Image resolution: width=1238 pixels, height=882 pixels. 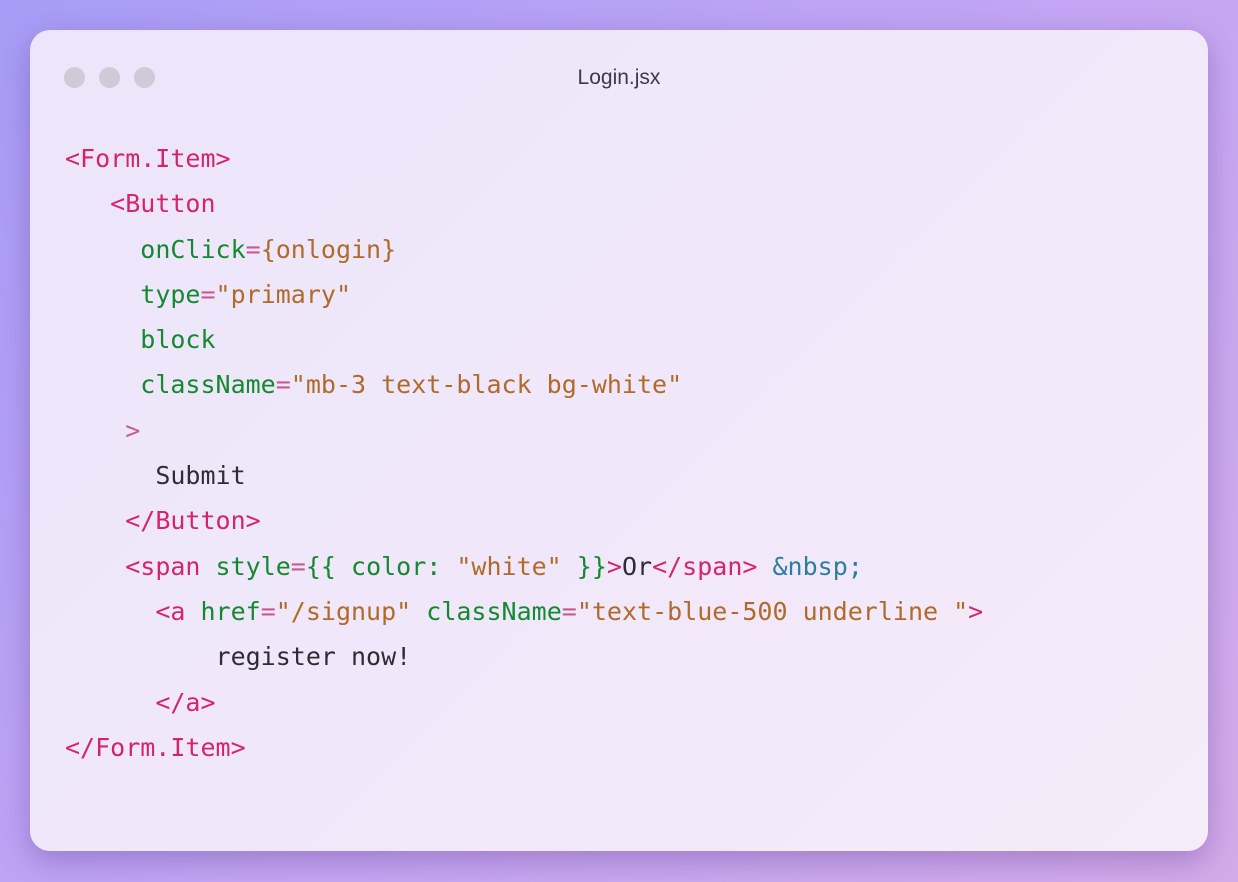 I want to click on code-line: <Form.Item>, so click(x=524, y=158).